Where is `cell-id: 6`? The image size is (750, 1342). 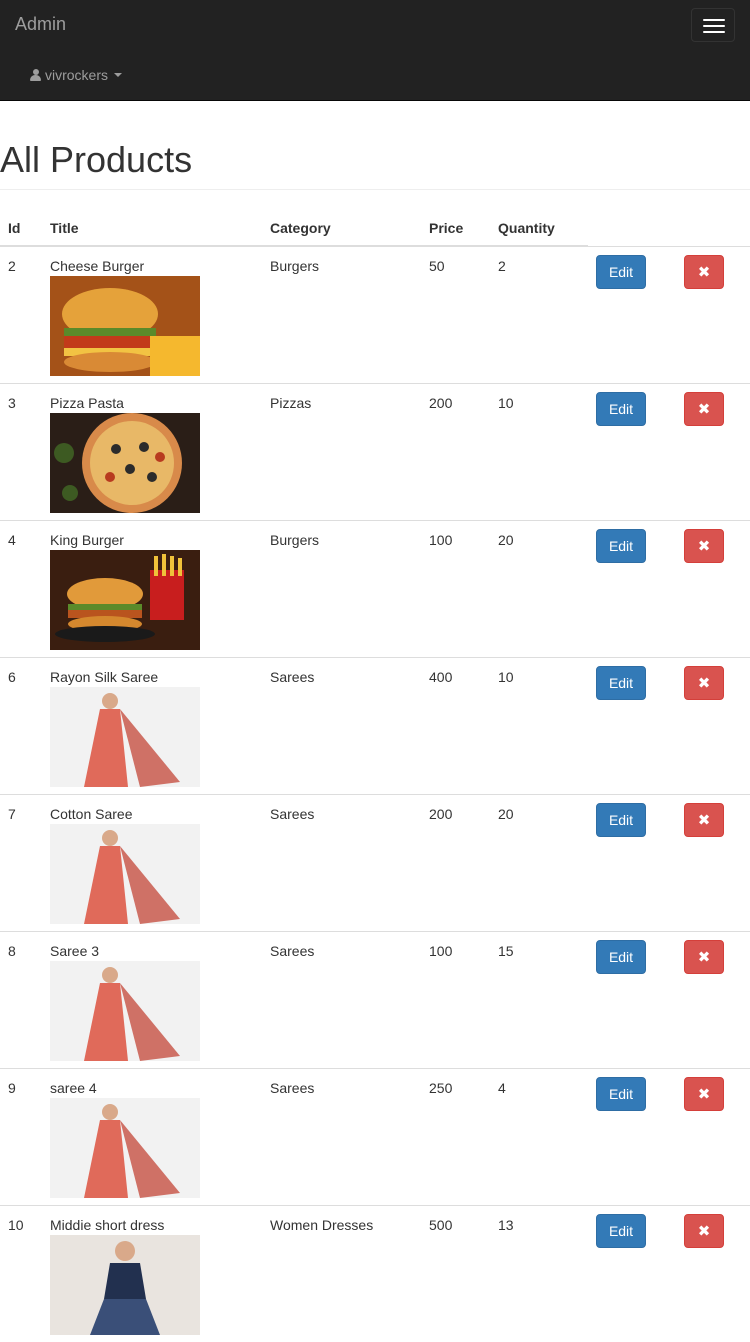 cell-id: 6 is located at coordinates (12, 677).